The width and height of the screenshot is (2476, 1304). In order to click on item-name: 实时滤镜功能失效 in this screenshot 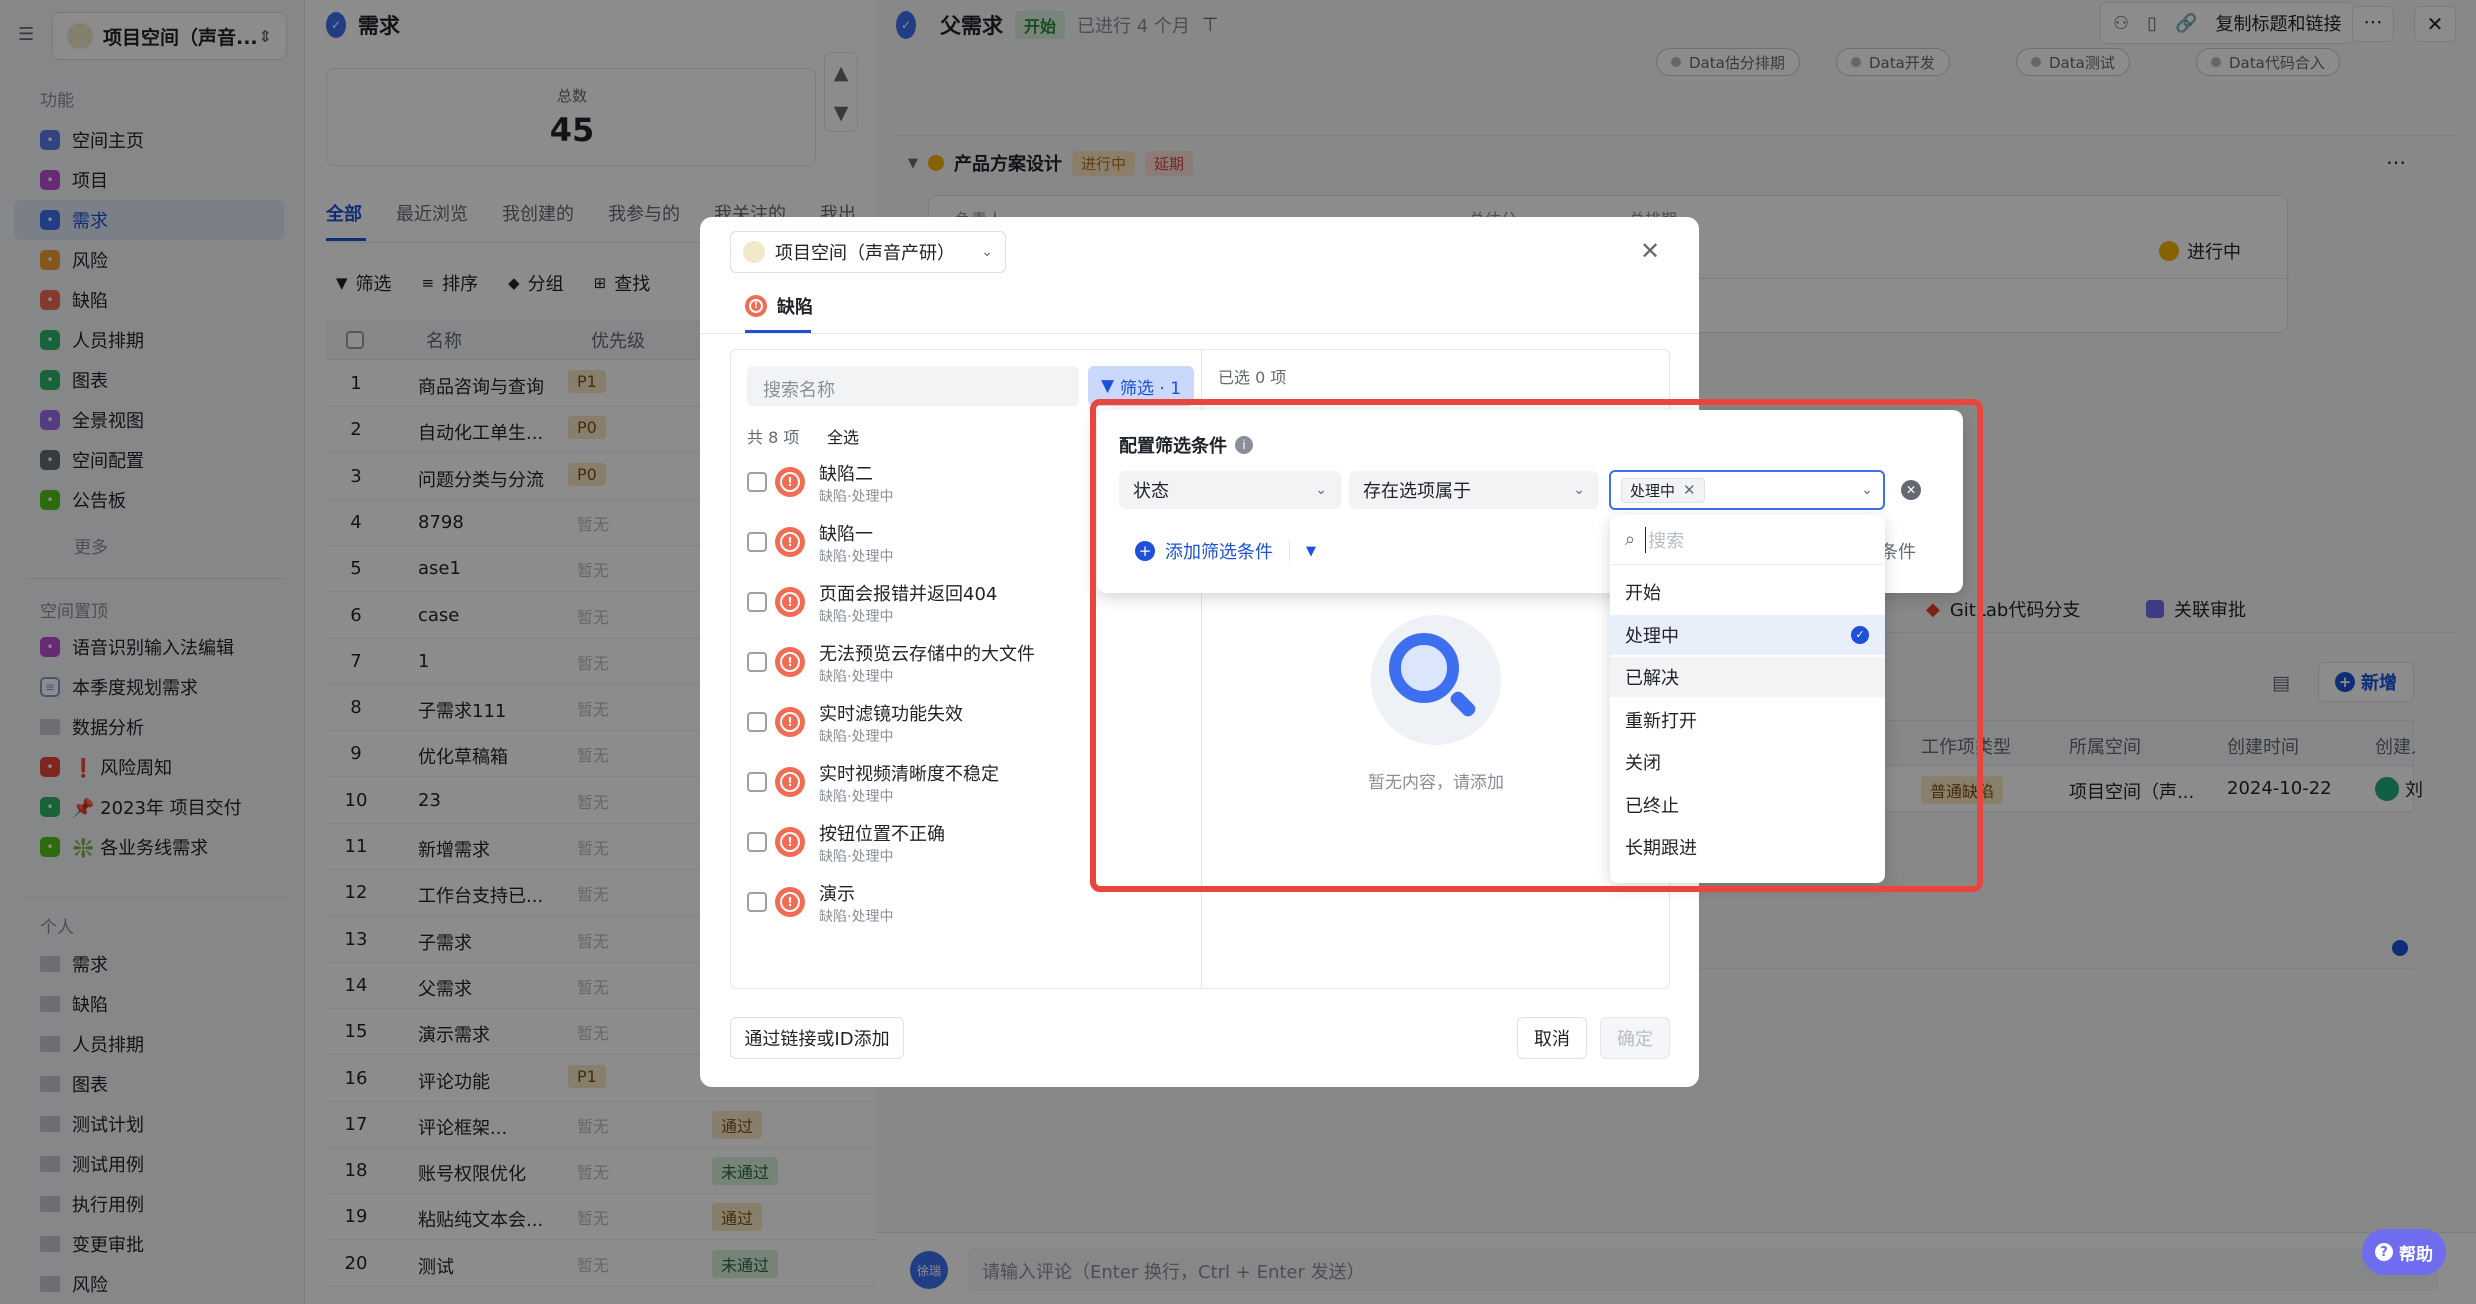, I will do `click(891, 714)`.